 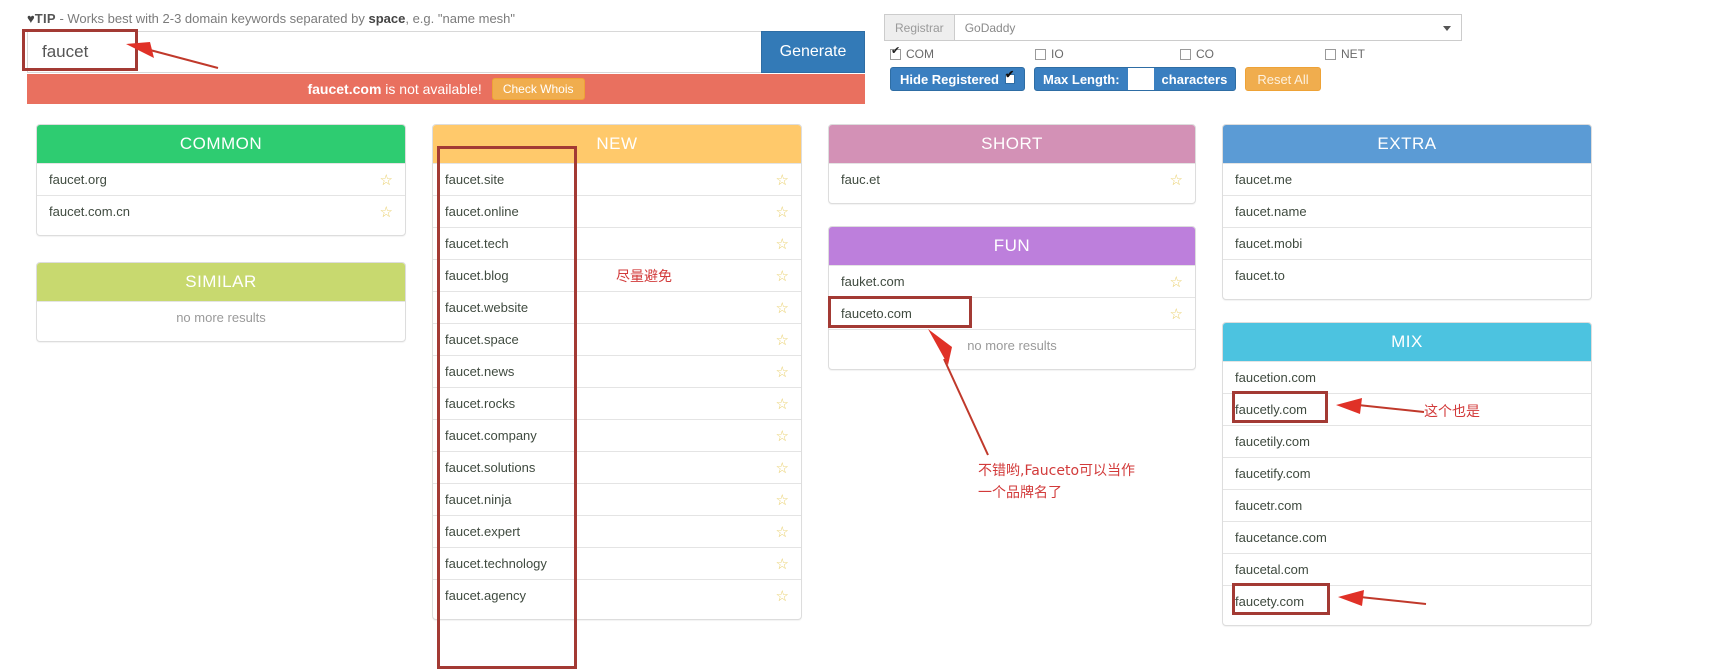 What do you see at coordinates (617, 179) in the screenshot?
I see `domain-row: faucet.site ☆` at bounding box center [617, 179].